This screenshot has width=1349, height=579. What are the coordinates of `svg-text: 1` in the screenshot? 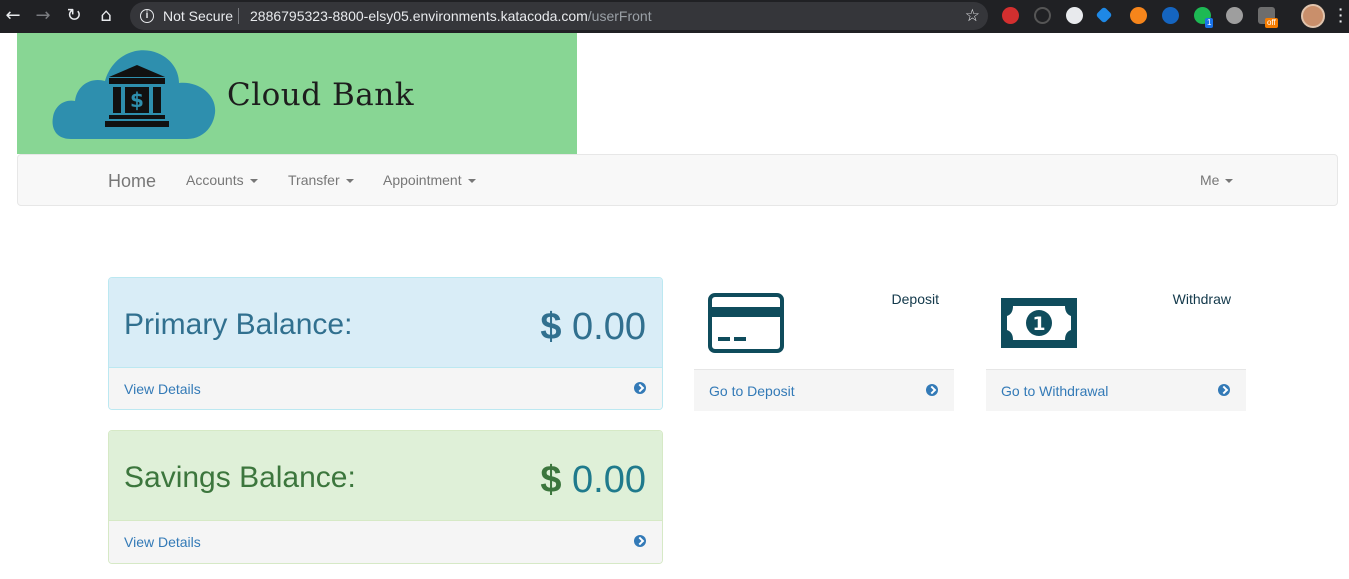 It's located at (1038, 324).